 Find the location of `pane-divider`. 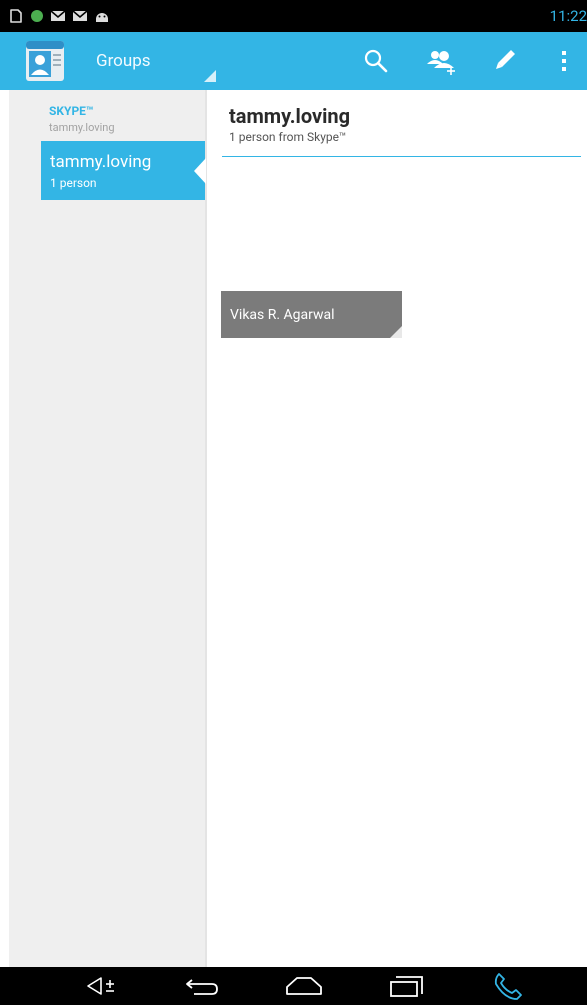

pane-divider is located at coordinates (206, 528).